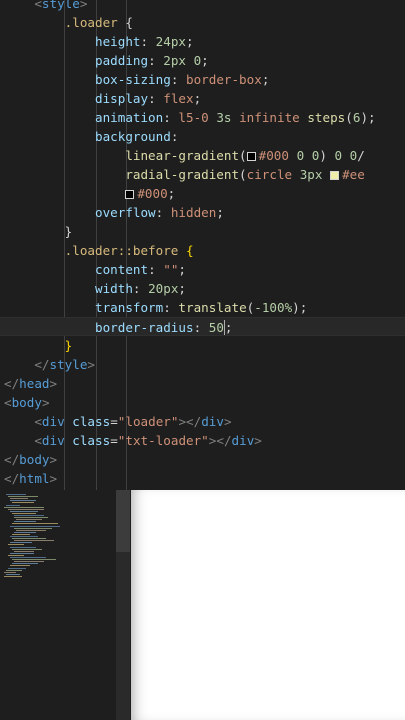  I want to click on code-line: #000;, so click(202, 193).